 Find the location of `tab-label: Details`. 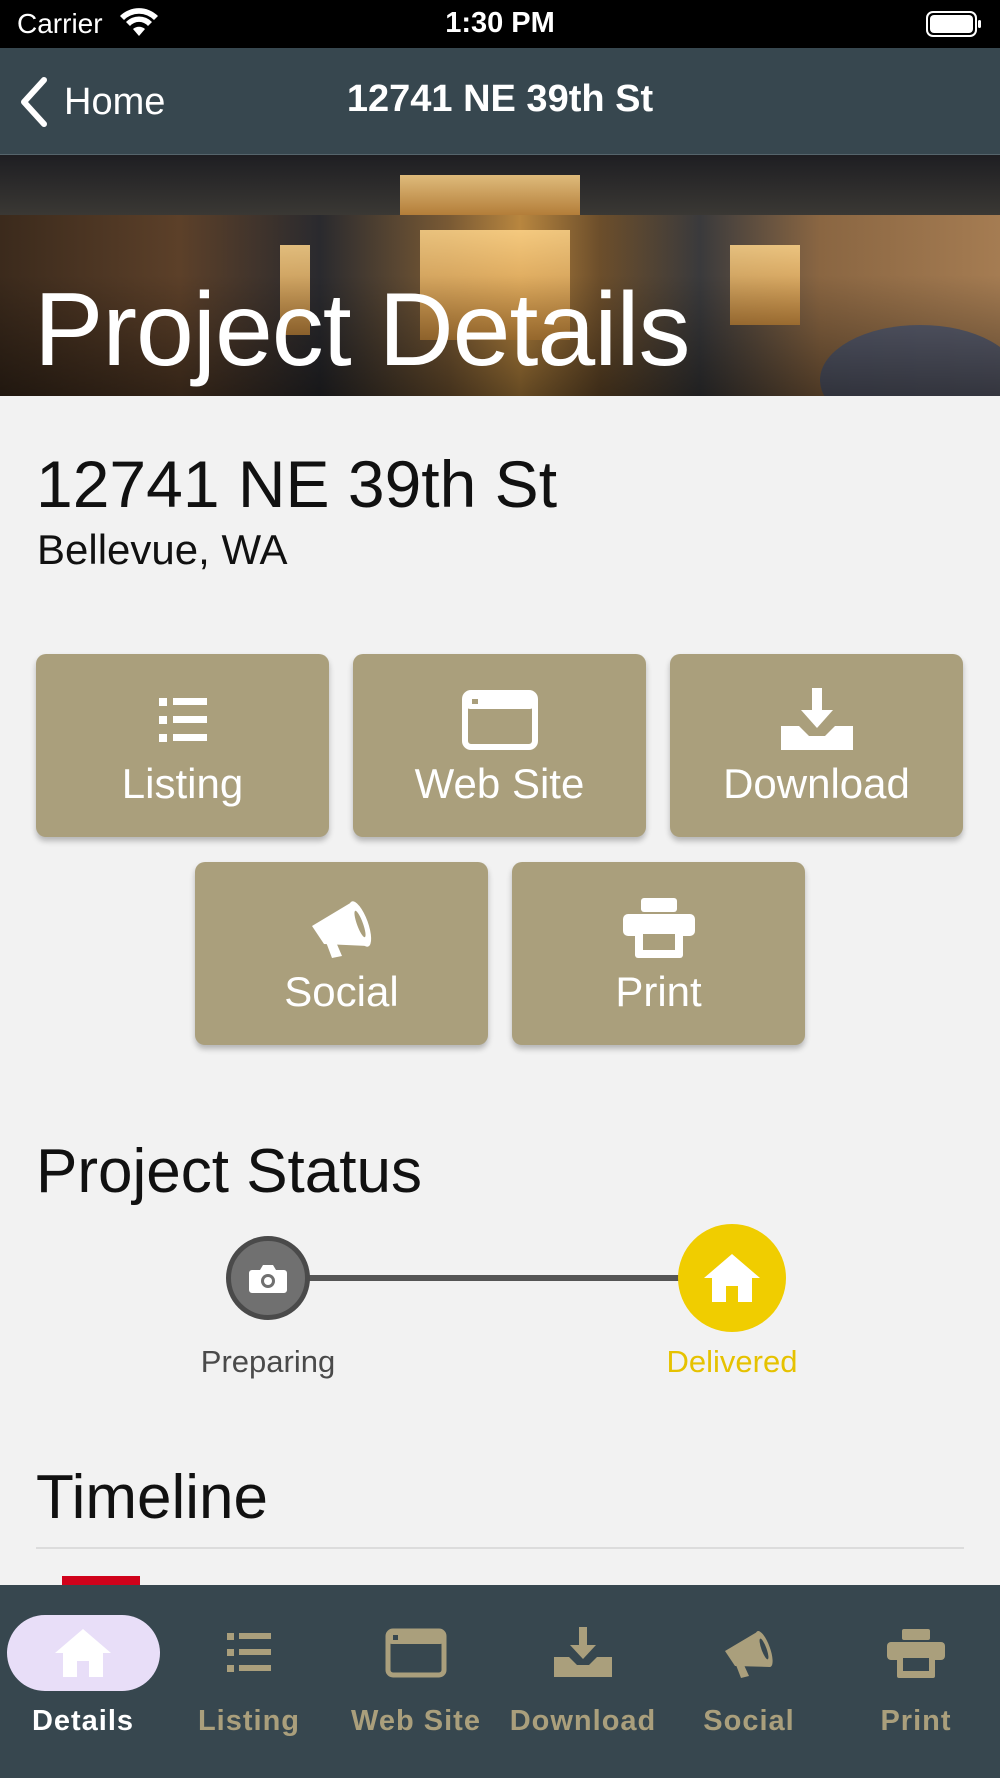

tab-label: Details is located at coordinates (83, 1721).